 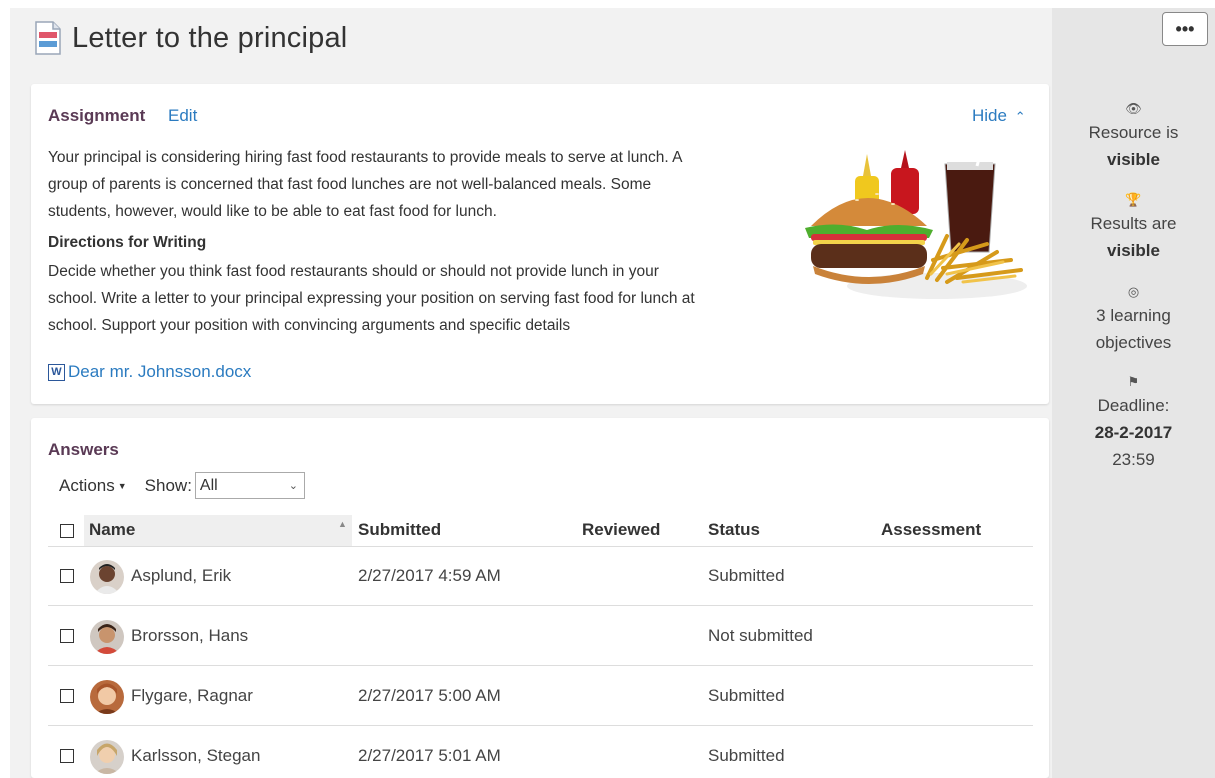 I want to click on more-options-button: •••, so click(x=1185, y=29).